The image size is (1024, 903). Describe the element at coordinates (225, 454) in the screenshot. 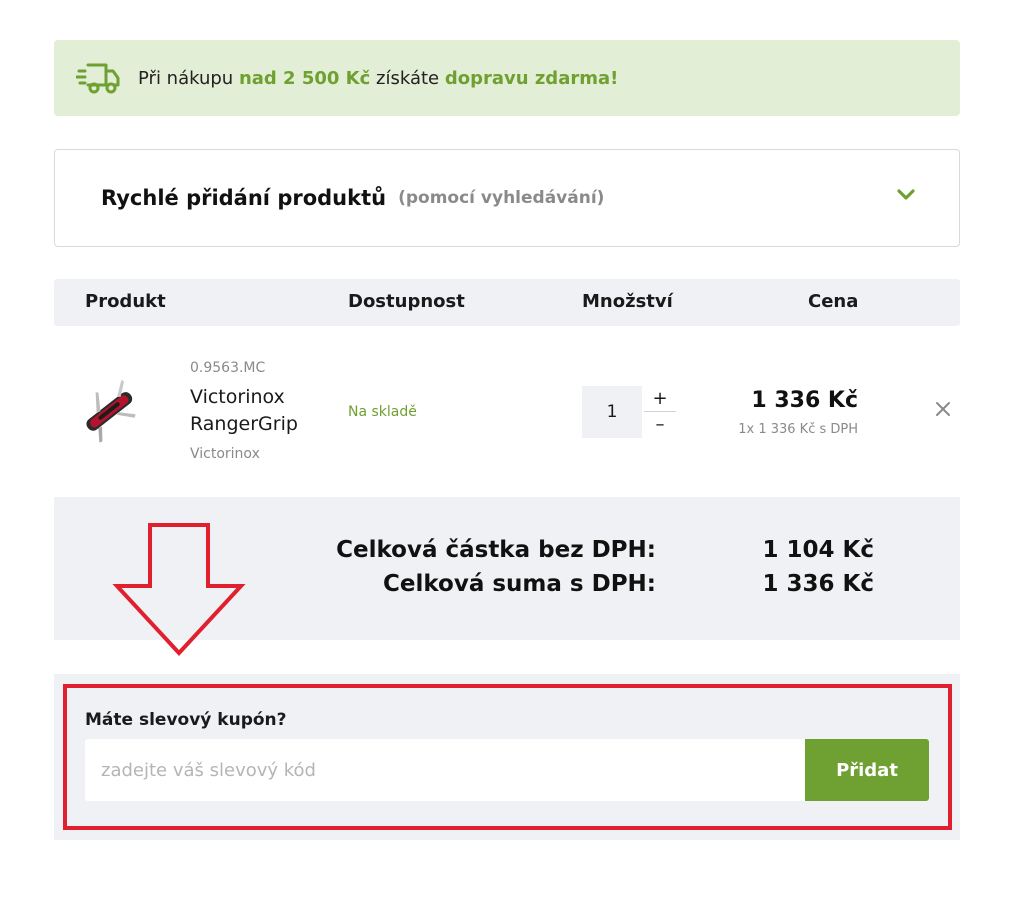

I see `product-brand: Victorinox` at that location.